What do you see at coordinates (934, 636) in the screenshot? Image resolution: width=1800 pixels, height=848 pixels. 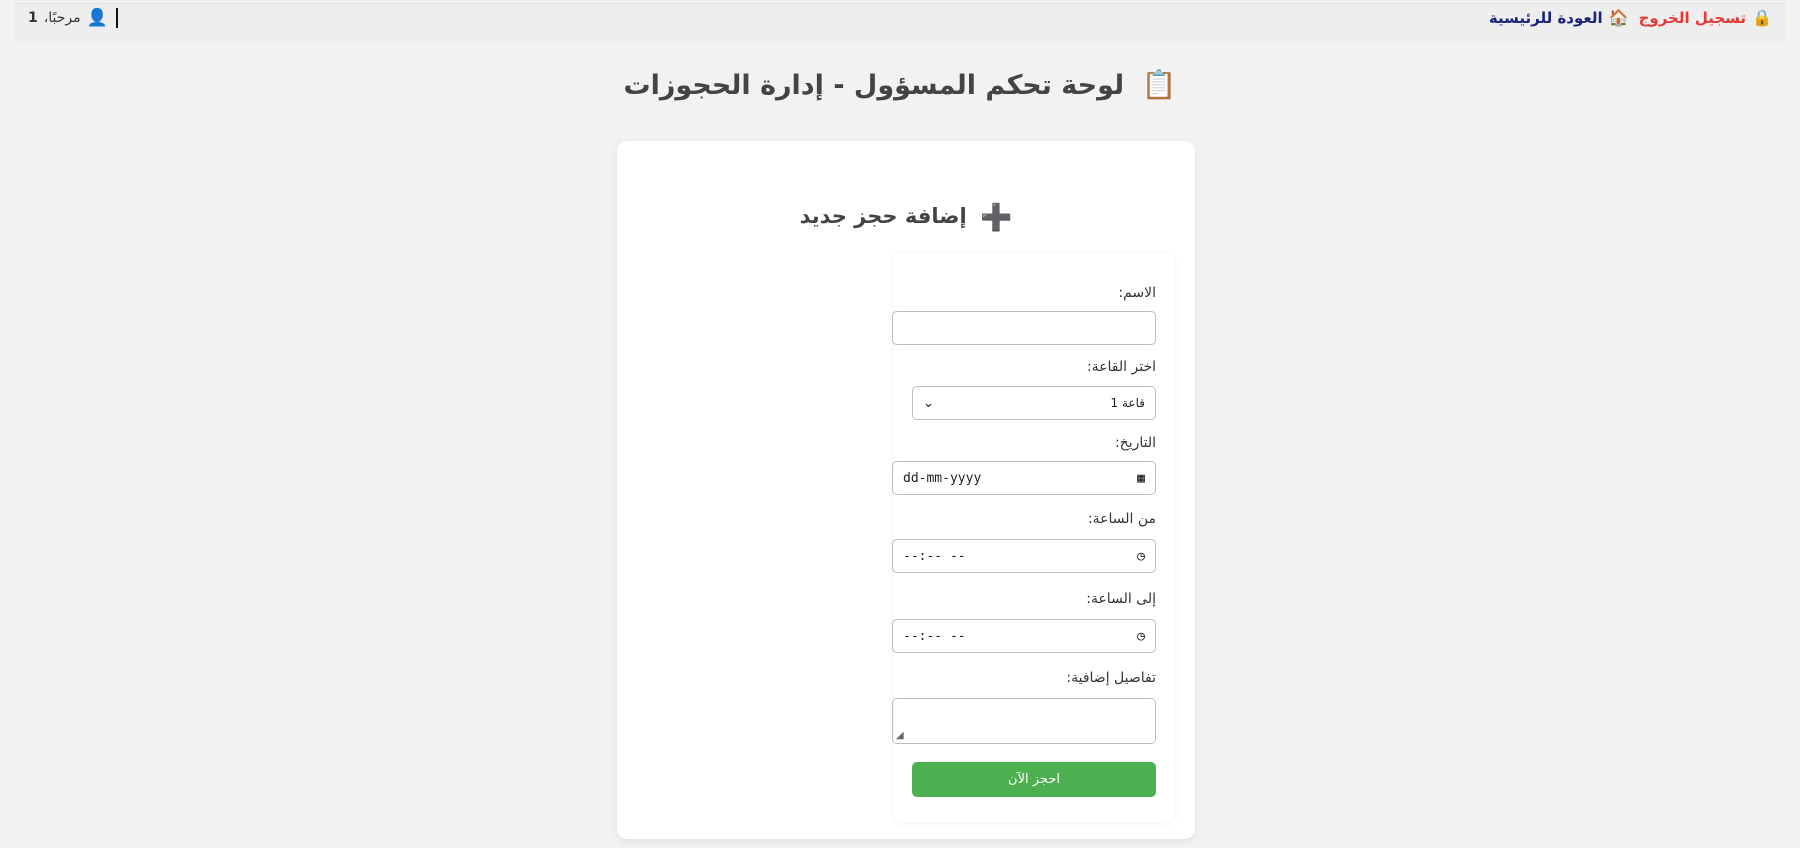 I see `to-time-placeholder: --:-- --` at bounding box center [934, 636].